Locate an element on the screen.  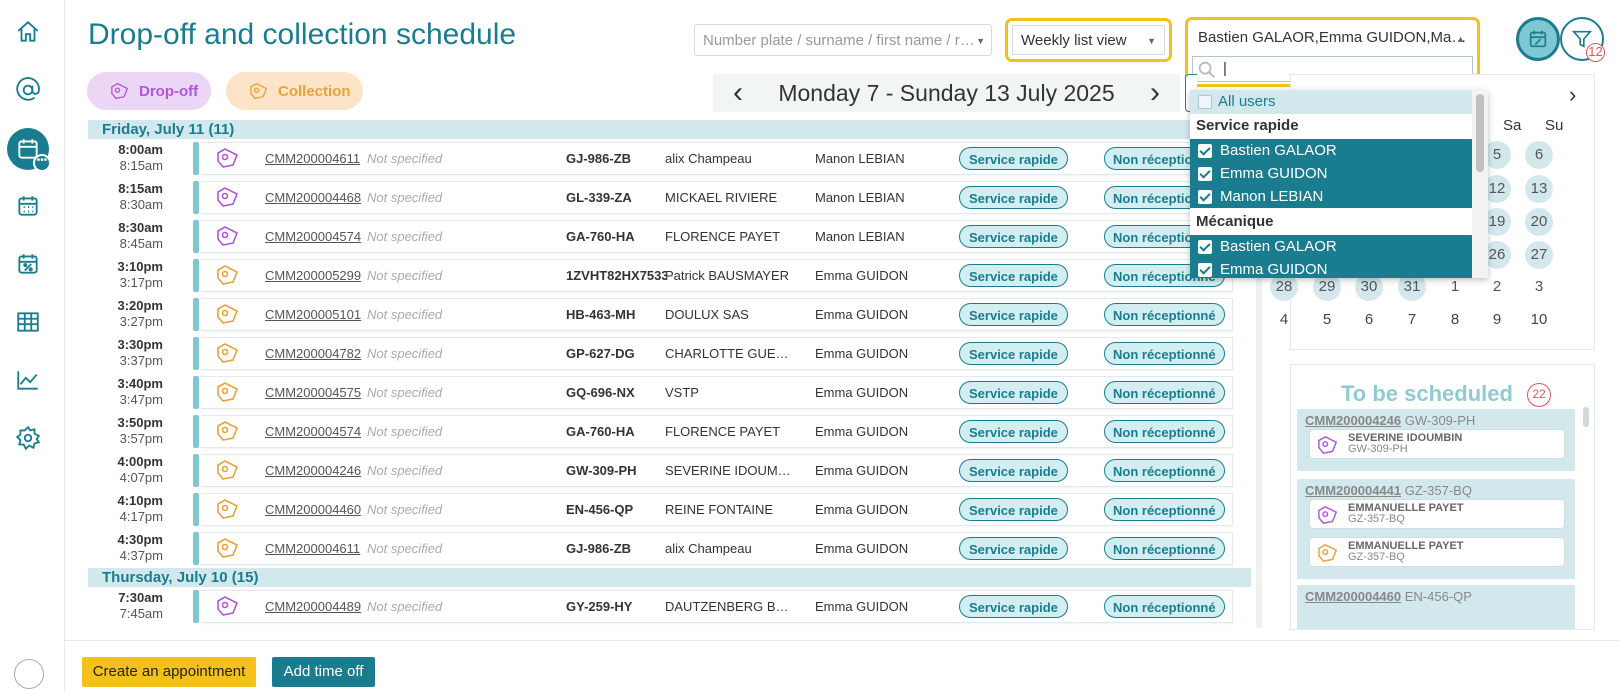
not-specified-label: Not specified is located at coordinates (405, 353).